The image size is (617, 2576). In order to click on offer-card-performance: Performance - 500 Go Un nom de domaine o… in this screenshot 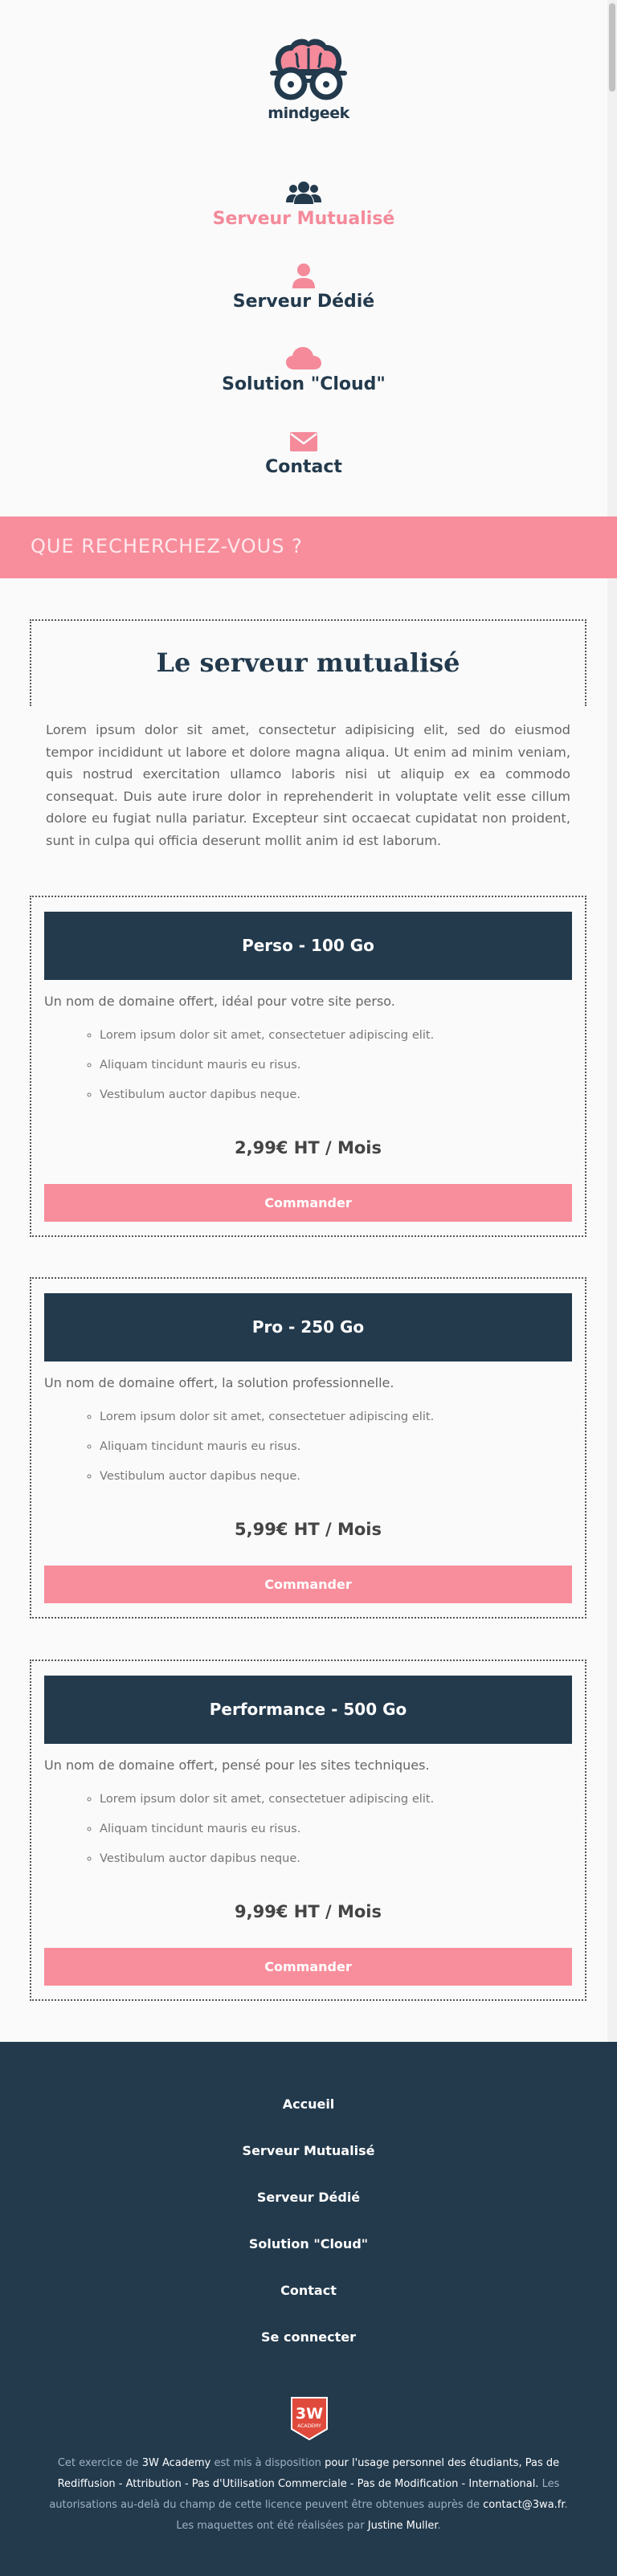, I will do `click(308, 1830)`.